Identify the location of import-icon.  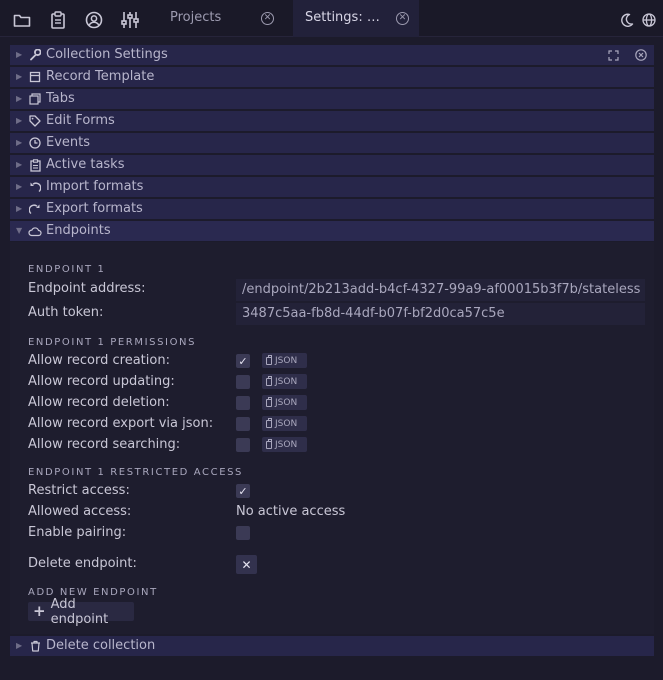
(35, 187).